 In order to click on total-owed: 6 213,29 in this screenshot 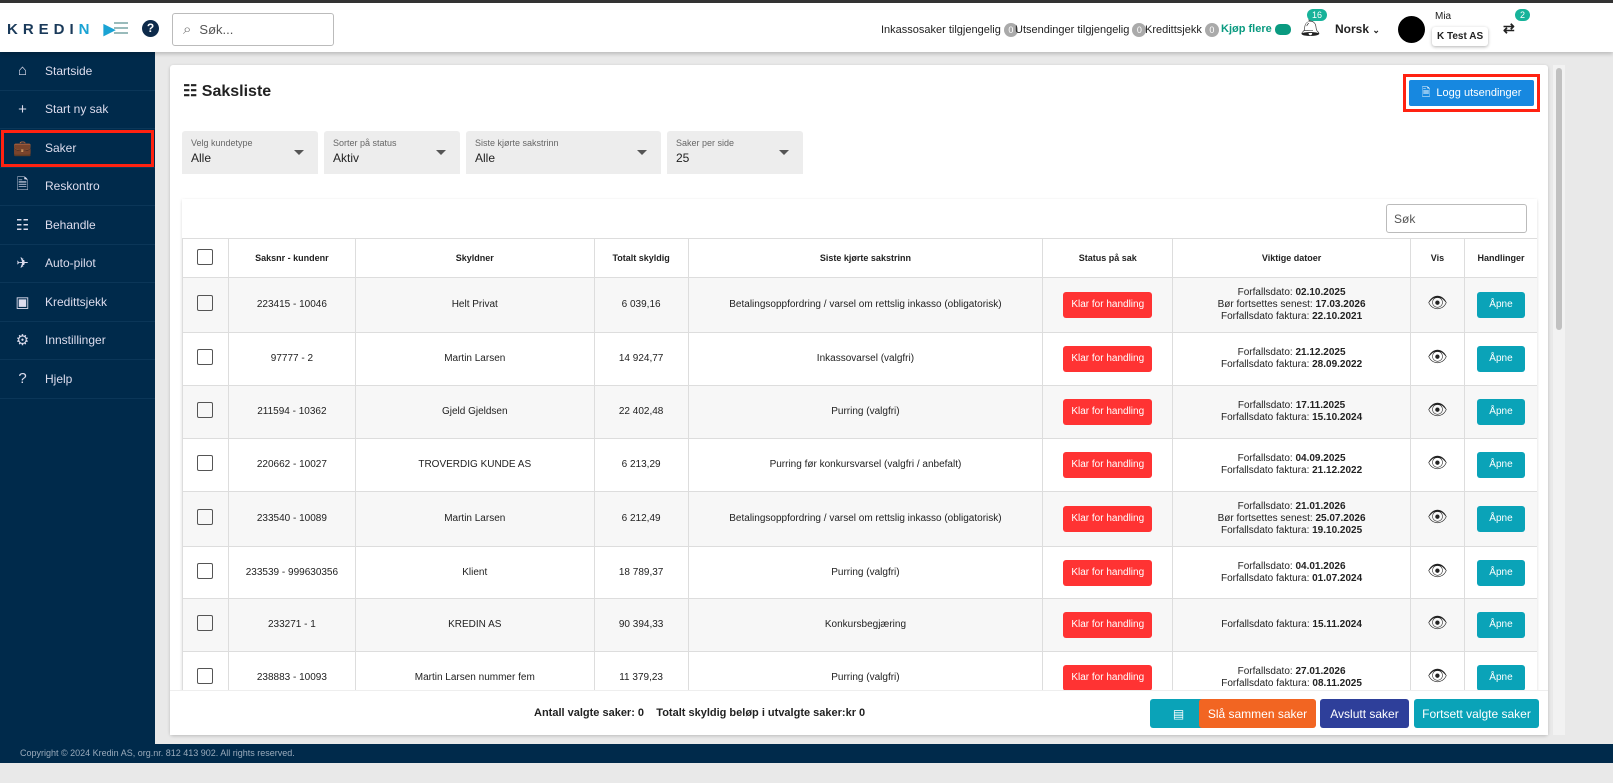, I will do `click(641, 465)`.